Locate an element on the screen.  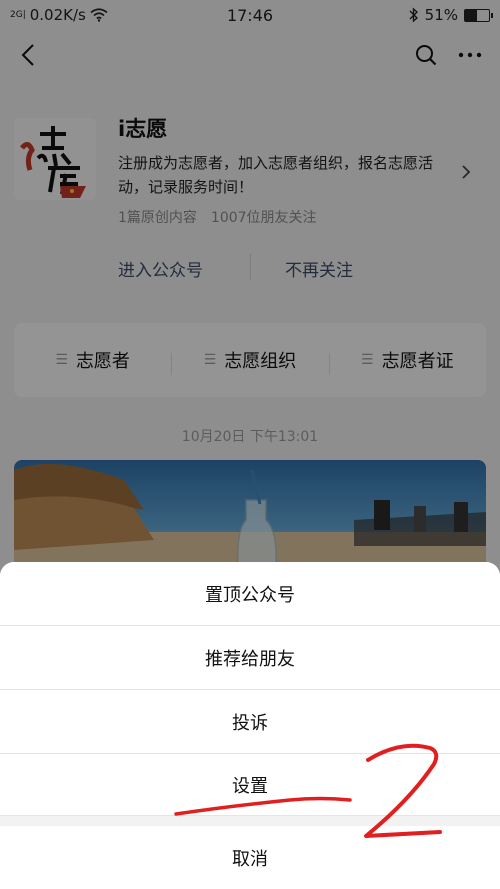
sheet-item-recommend: 推荐给朋友 is located at coordinates (250, 658).